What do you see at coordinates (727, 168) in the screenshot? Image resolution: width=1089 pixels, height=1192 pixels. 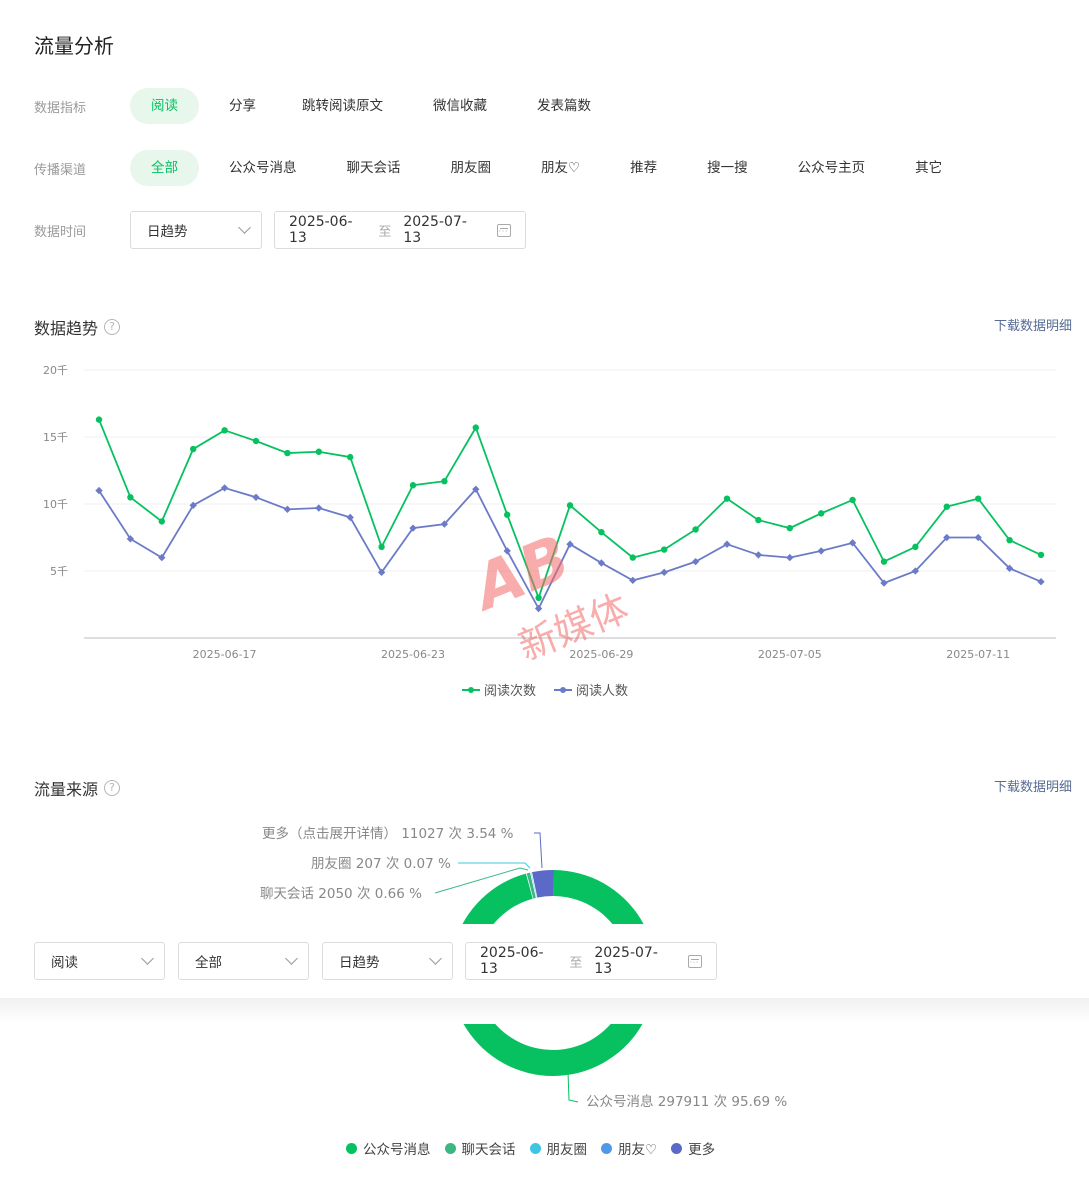 I see `channel-tab-search: 搜一搜` at bounding box center [727, 168].